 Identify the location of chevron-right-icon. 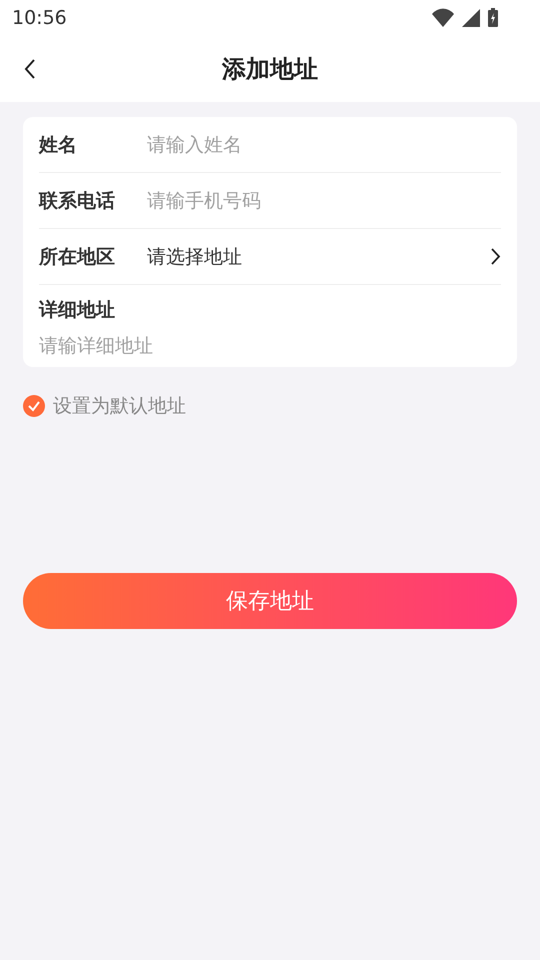
(496, 256).